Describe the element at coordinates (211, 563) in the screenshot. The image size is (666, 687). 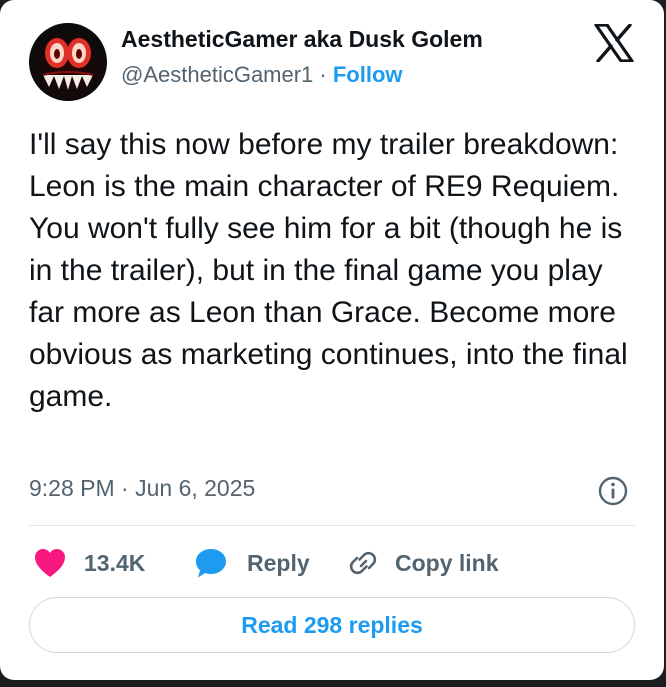
I see `reply-bubble-icon` at that location.